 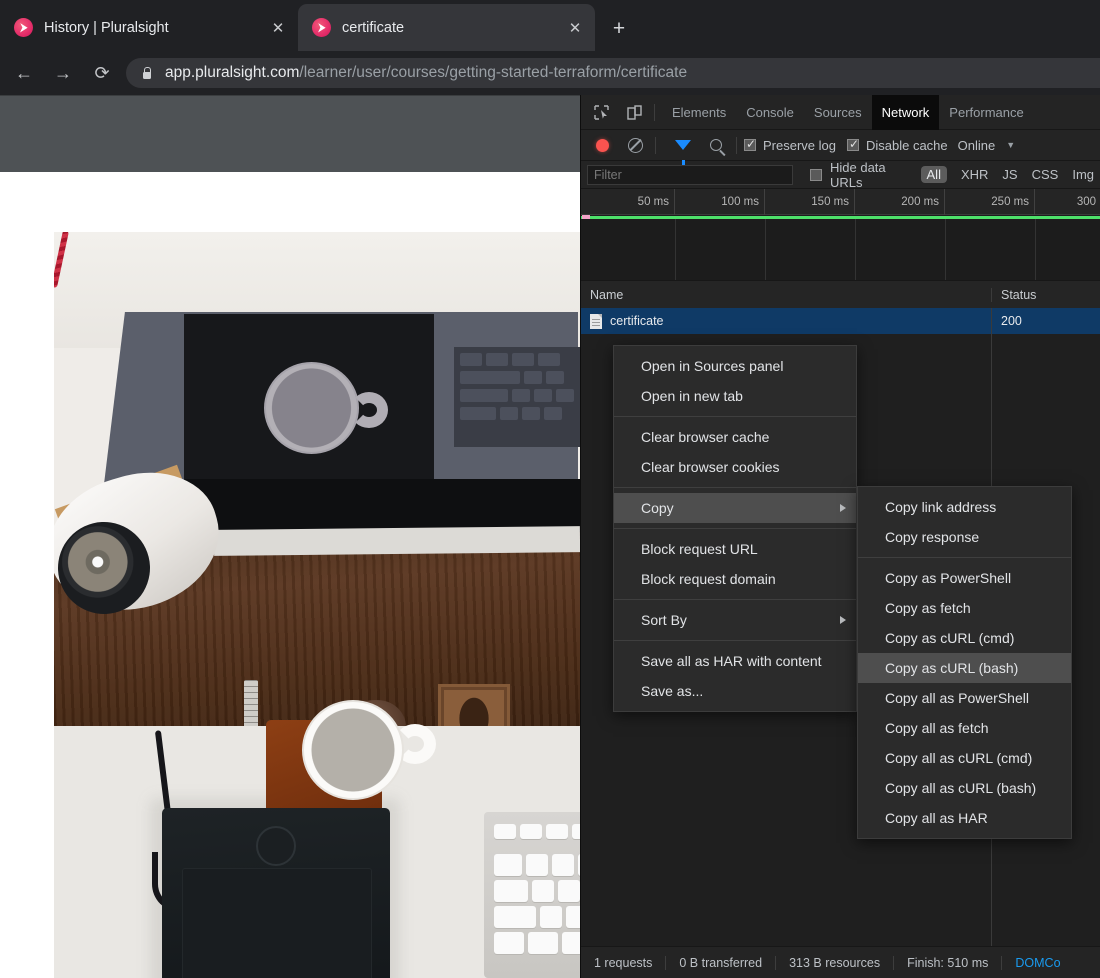 I want to click on column-header-name: Name, so click(x=786, y=295).